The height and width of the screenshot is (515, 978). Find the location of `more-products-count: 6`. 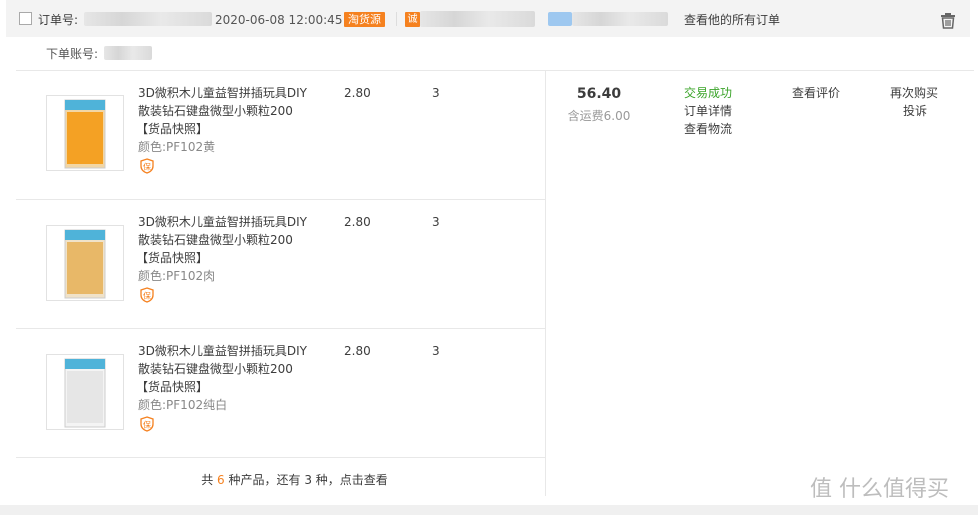

more-products-count: 6 is located at coordinates (221, 480).